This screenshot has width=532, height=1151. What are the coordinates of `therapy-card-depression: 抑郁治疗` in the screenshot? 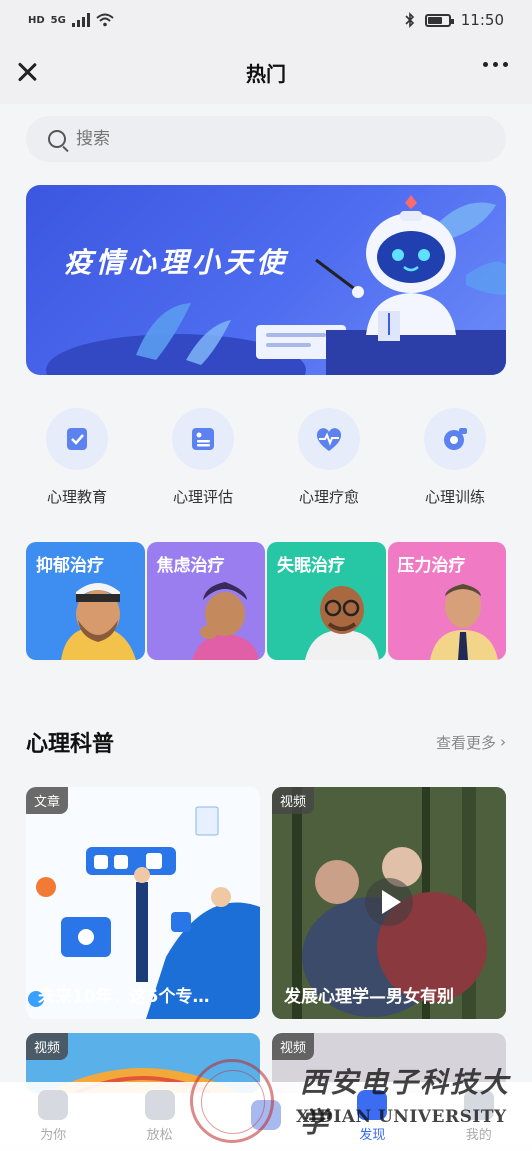 It's located at (85, 601).